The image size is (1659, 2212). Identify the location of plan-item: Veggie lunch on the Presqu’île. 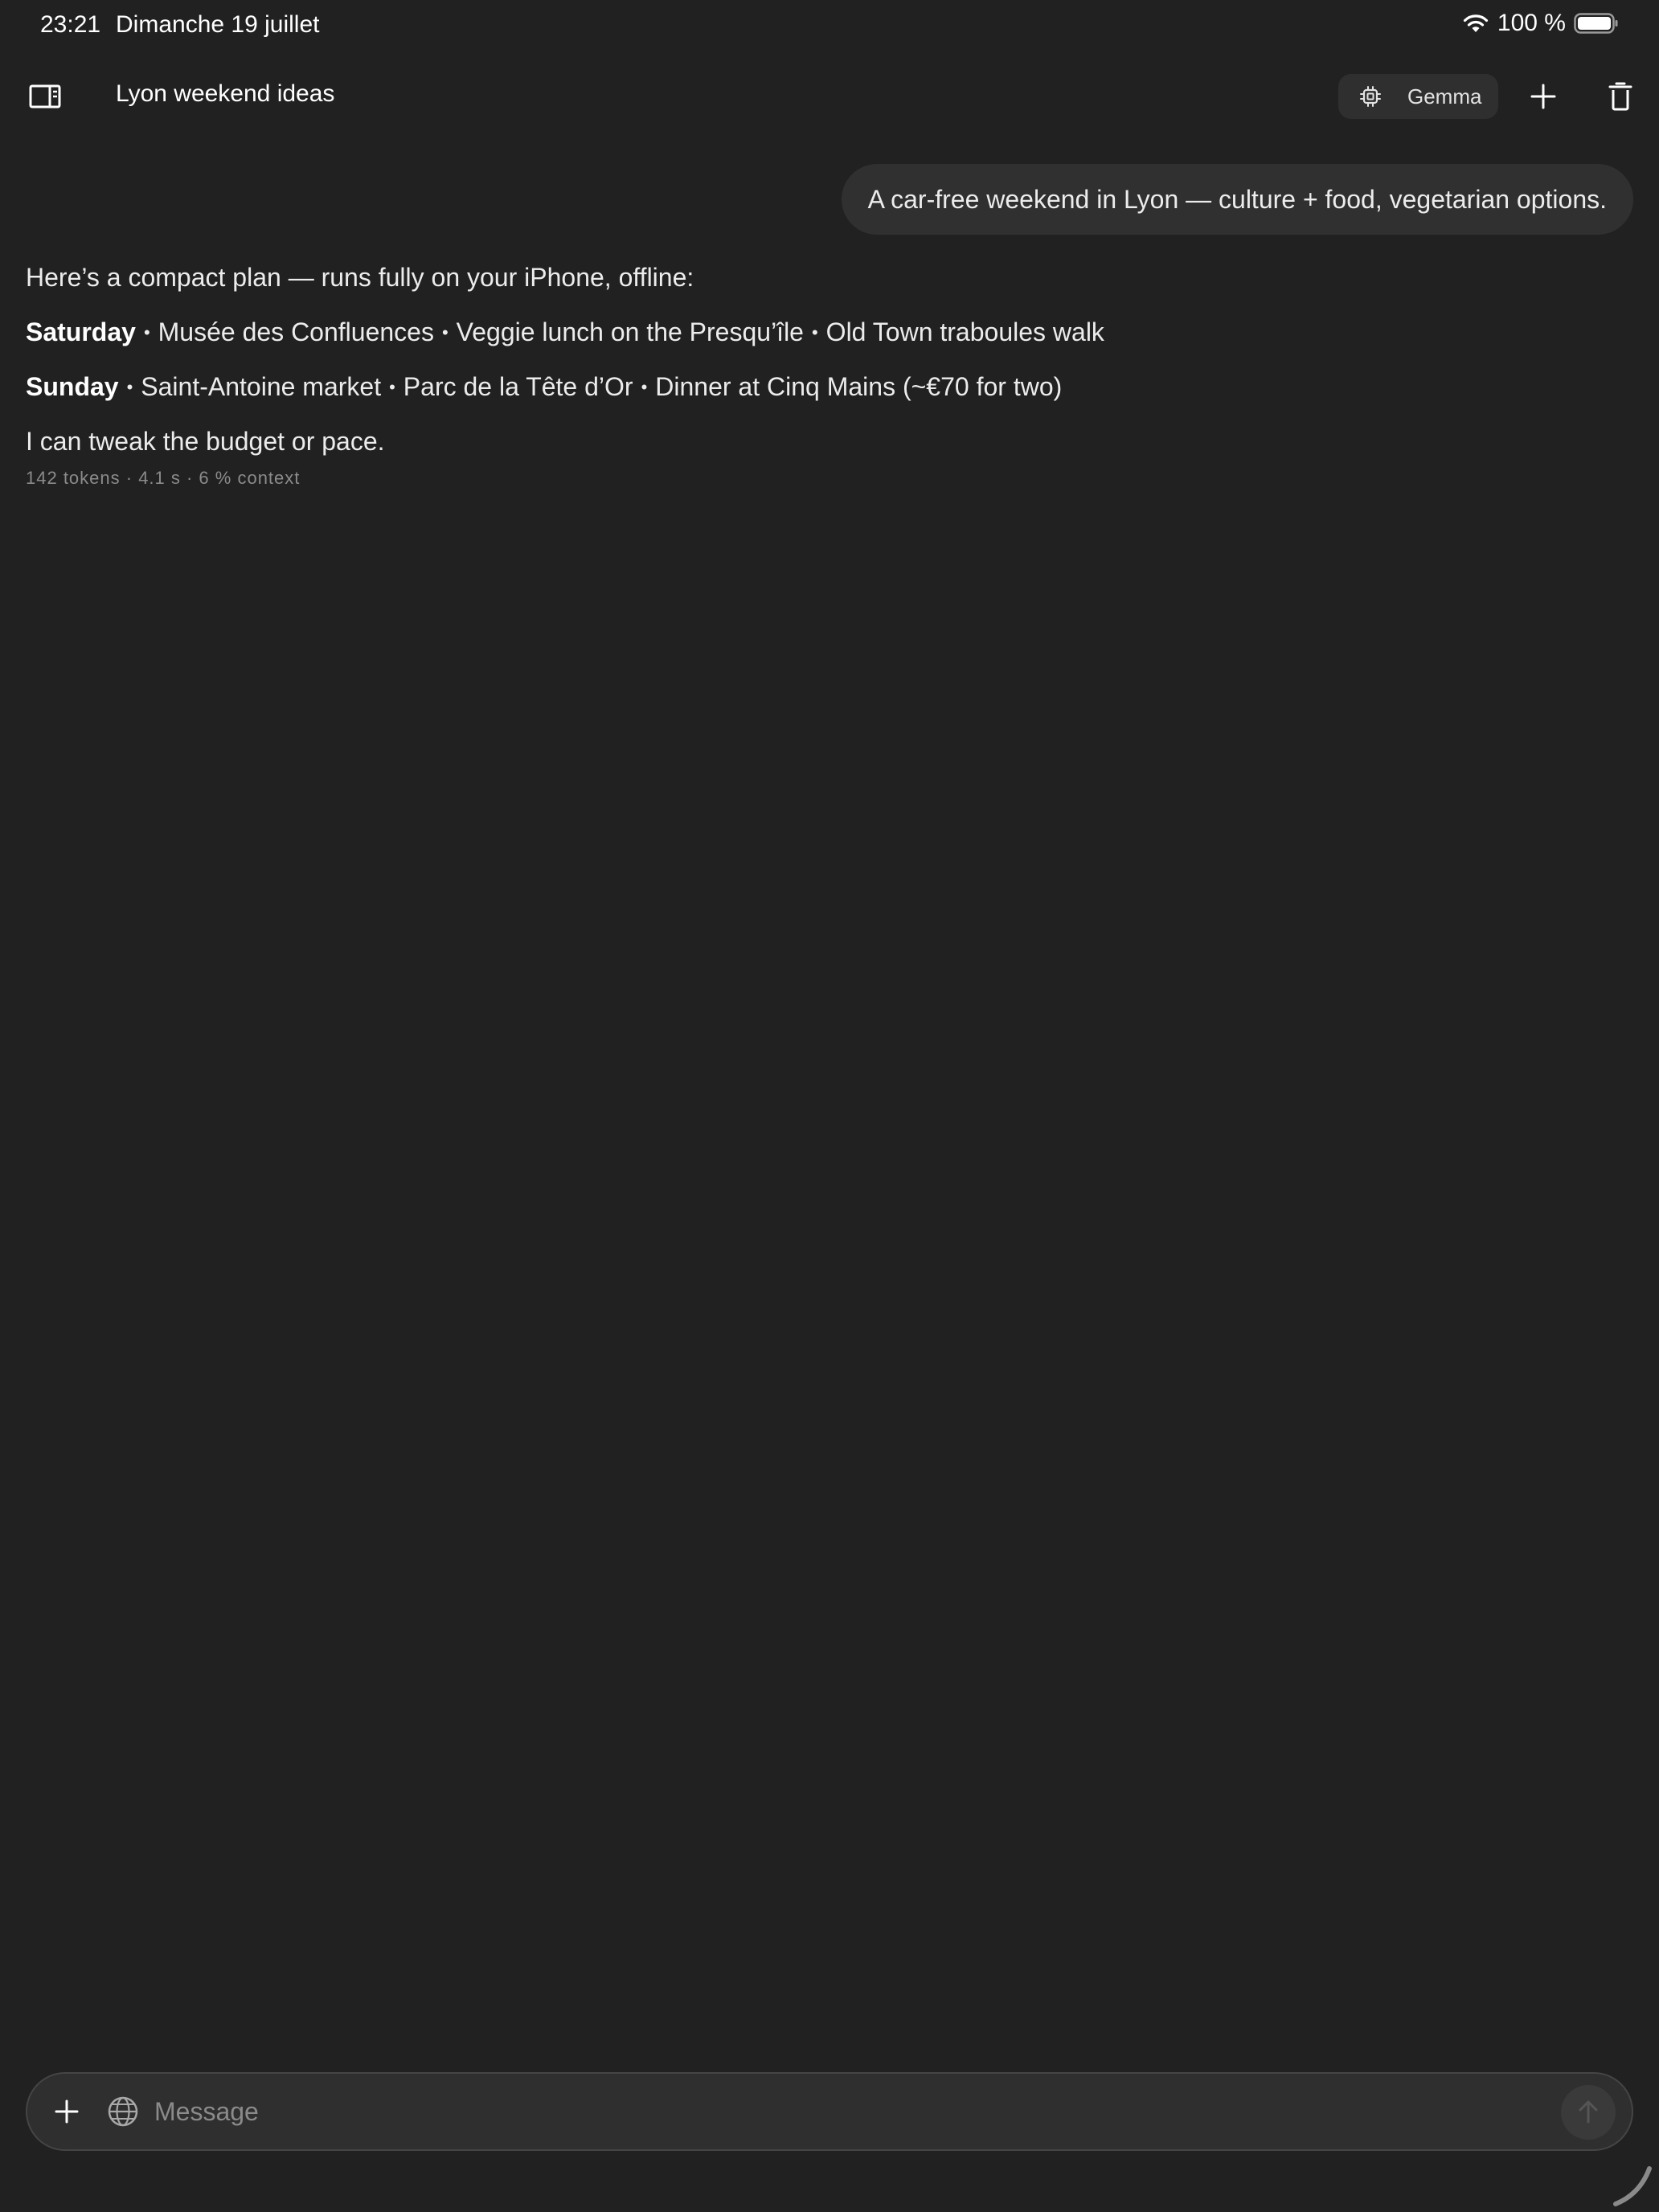
(630, 331).